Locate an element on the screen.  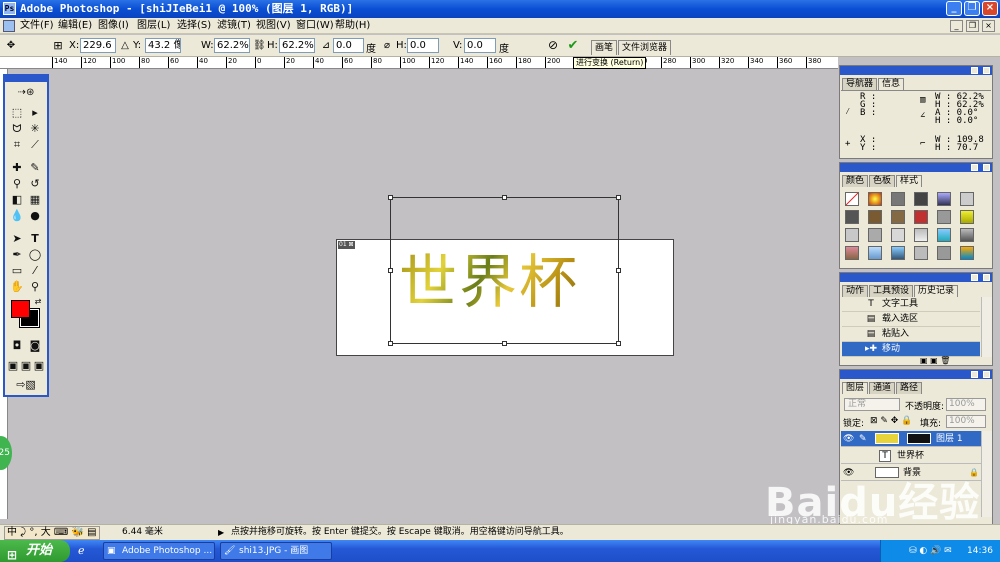
brush-tool-icon: ✎ is located at coordinates (35, 167).